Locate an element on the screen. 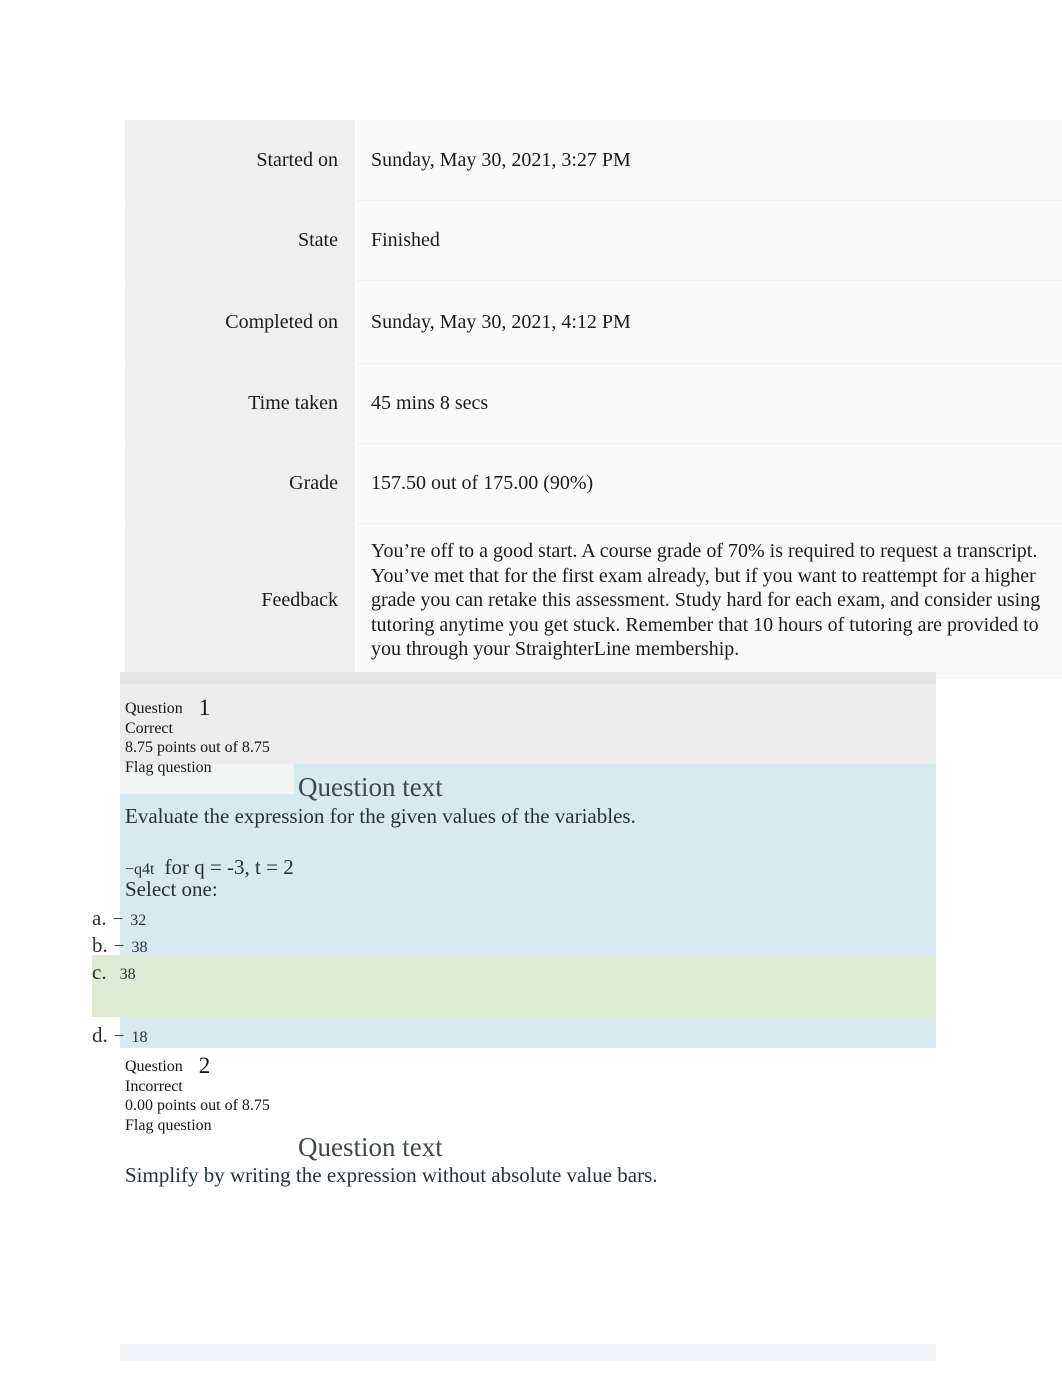  question-1-option-b-minus: − is located at coordinates (119, 946).